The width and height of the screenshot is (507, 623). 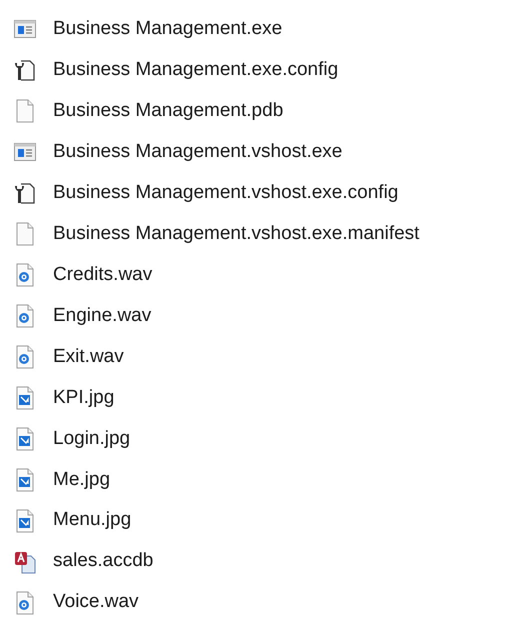 I want to click on file-name: Exit.wav, so click(x=88, y=357).